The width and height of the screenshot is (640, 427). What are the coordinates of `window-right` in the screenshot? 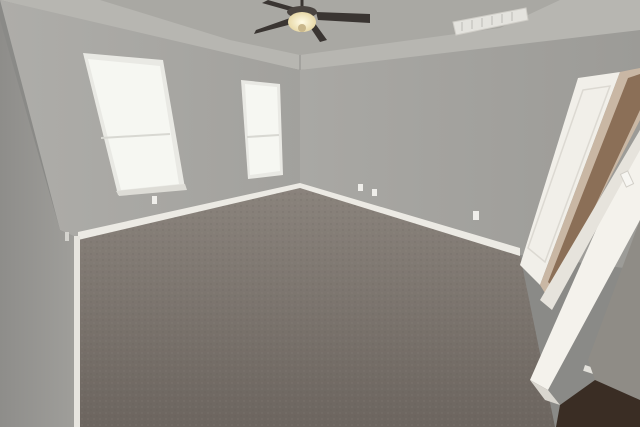 It's located at (262, 129).